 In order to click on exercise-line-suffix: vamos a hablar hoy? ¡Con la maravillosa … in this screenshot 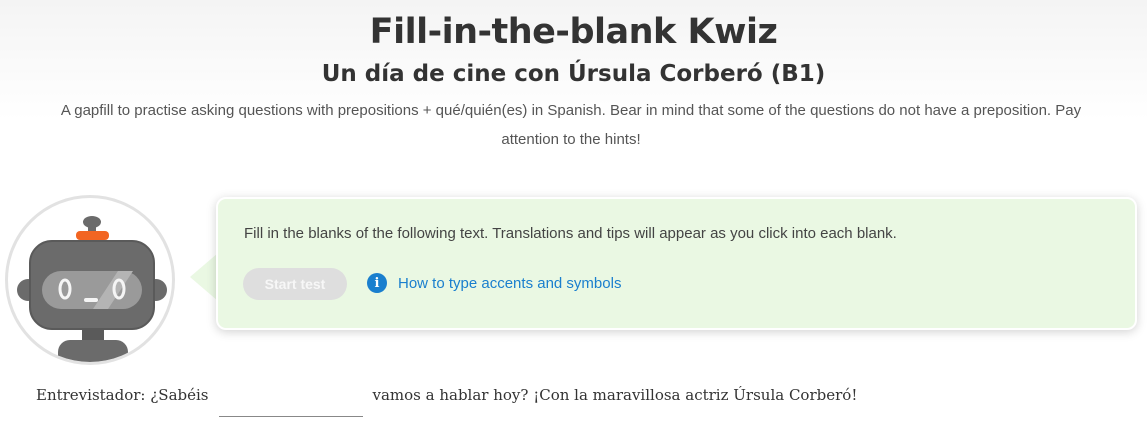, I will do `click(615, 395)`.